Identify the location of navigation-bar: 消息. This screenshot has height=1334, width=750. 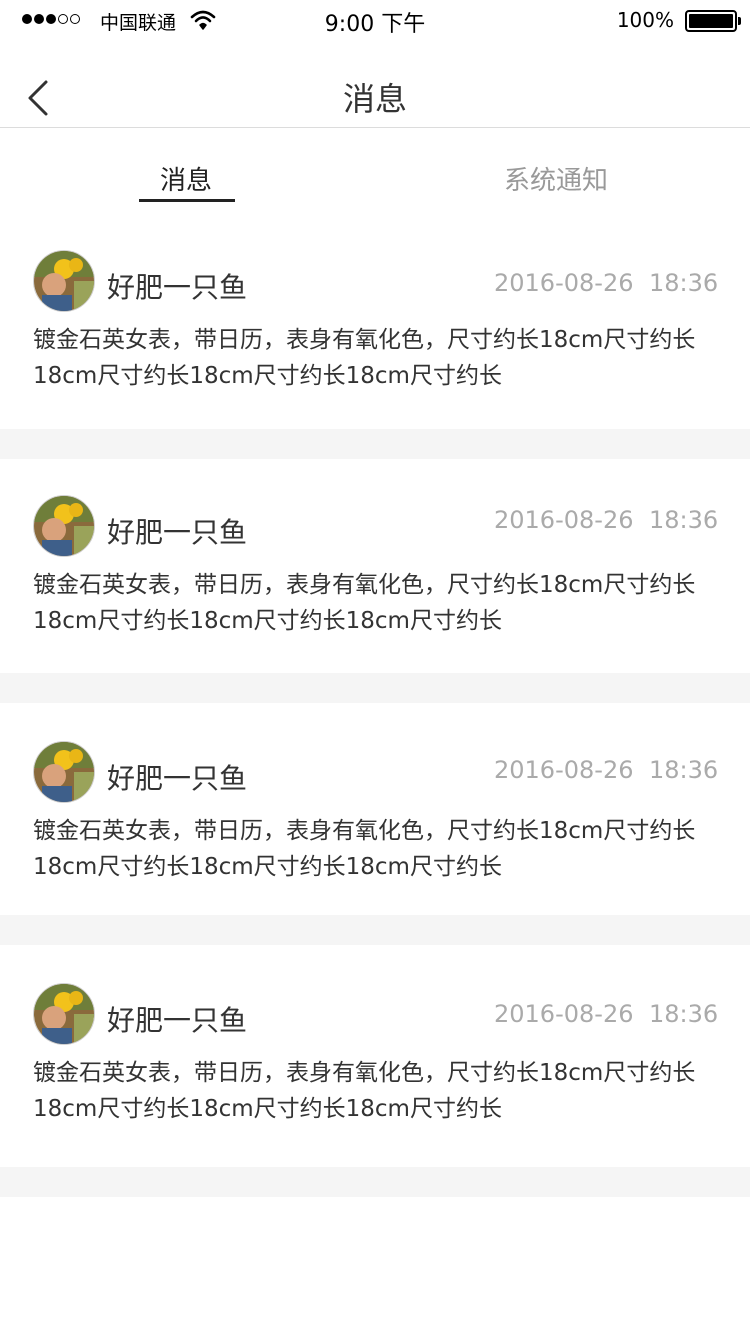
(375, 84).